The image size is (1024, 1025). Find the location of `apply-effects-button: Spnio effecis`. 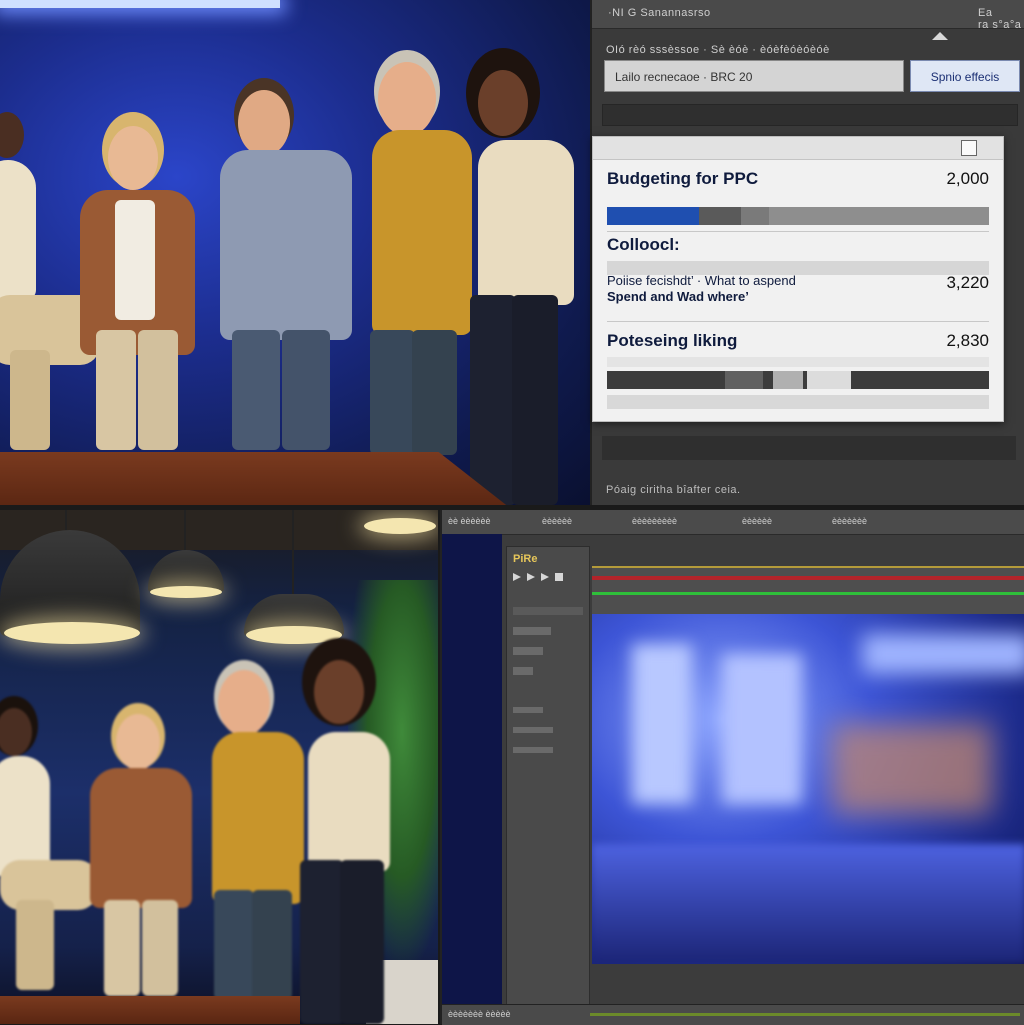

apply-effects-button: Spnio effecis is located at coordinates (965, 76).